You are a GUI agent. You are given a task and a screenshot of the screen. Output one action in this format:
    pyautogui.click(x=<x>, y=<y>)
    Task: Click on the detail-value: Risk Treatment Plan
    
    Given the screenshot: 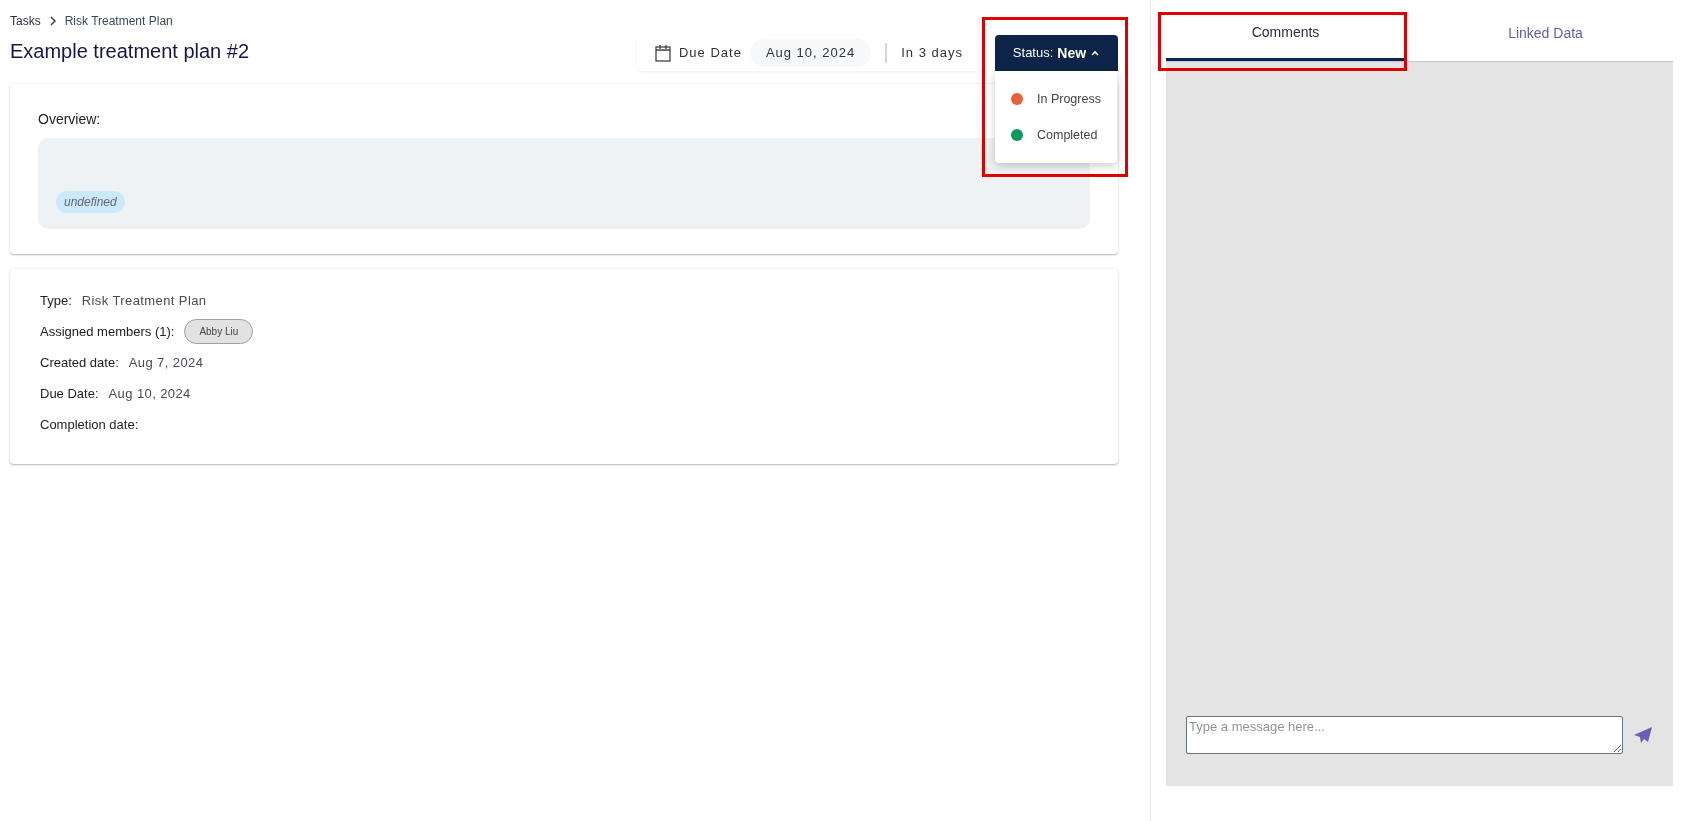 What is the action you would take?
    pyautogui.click(x=144, y=300)
    